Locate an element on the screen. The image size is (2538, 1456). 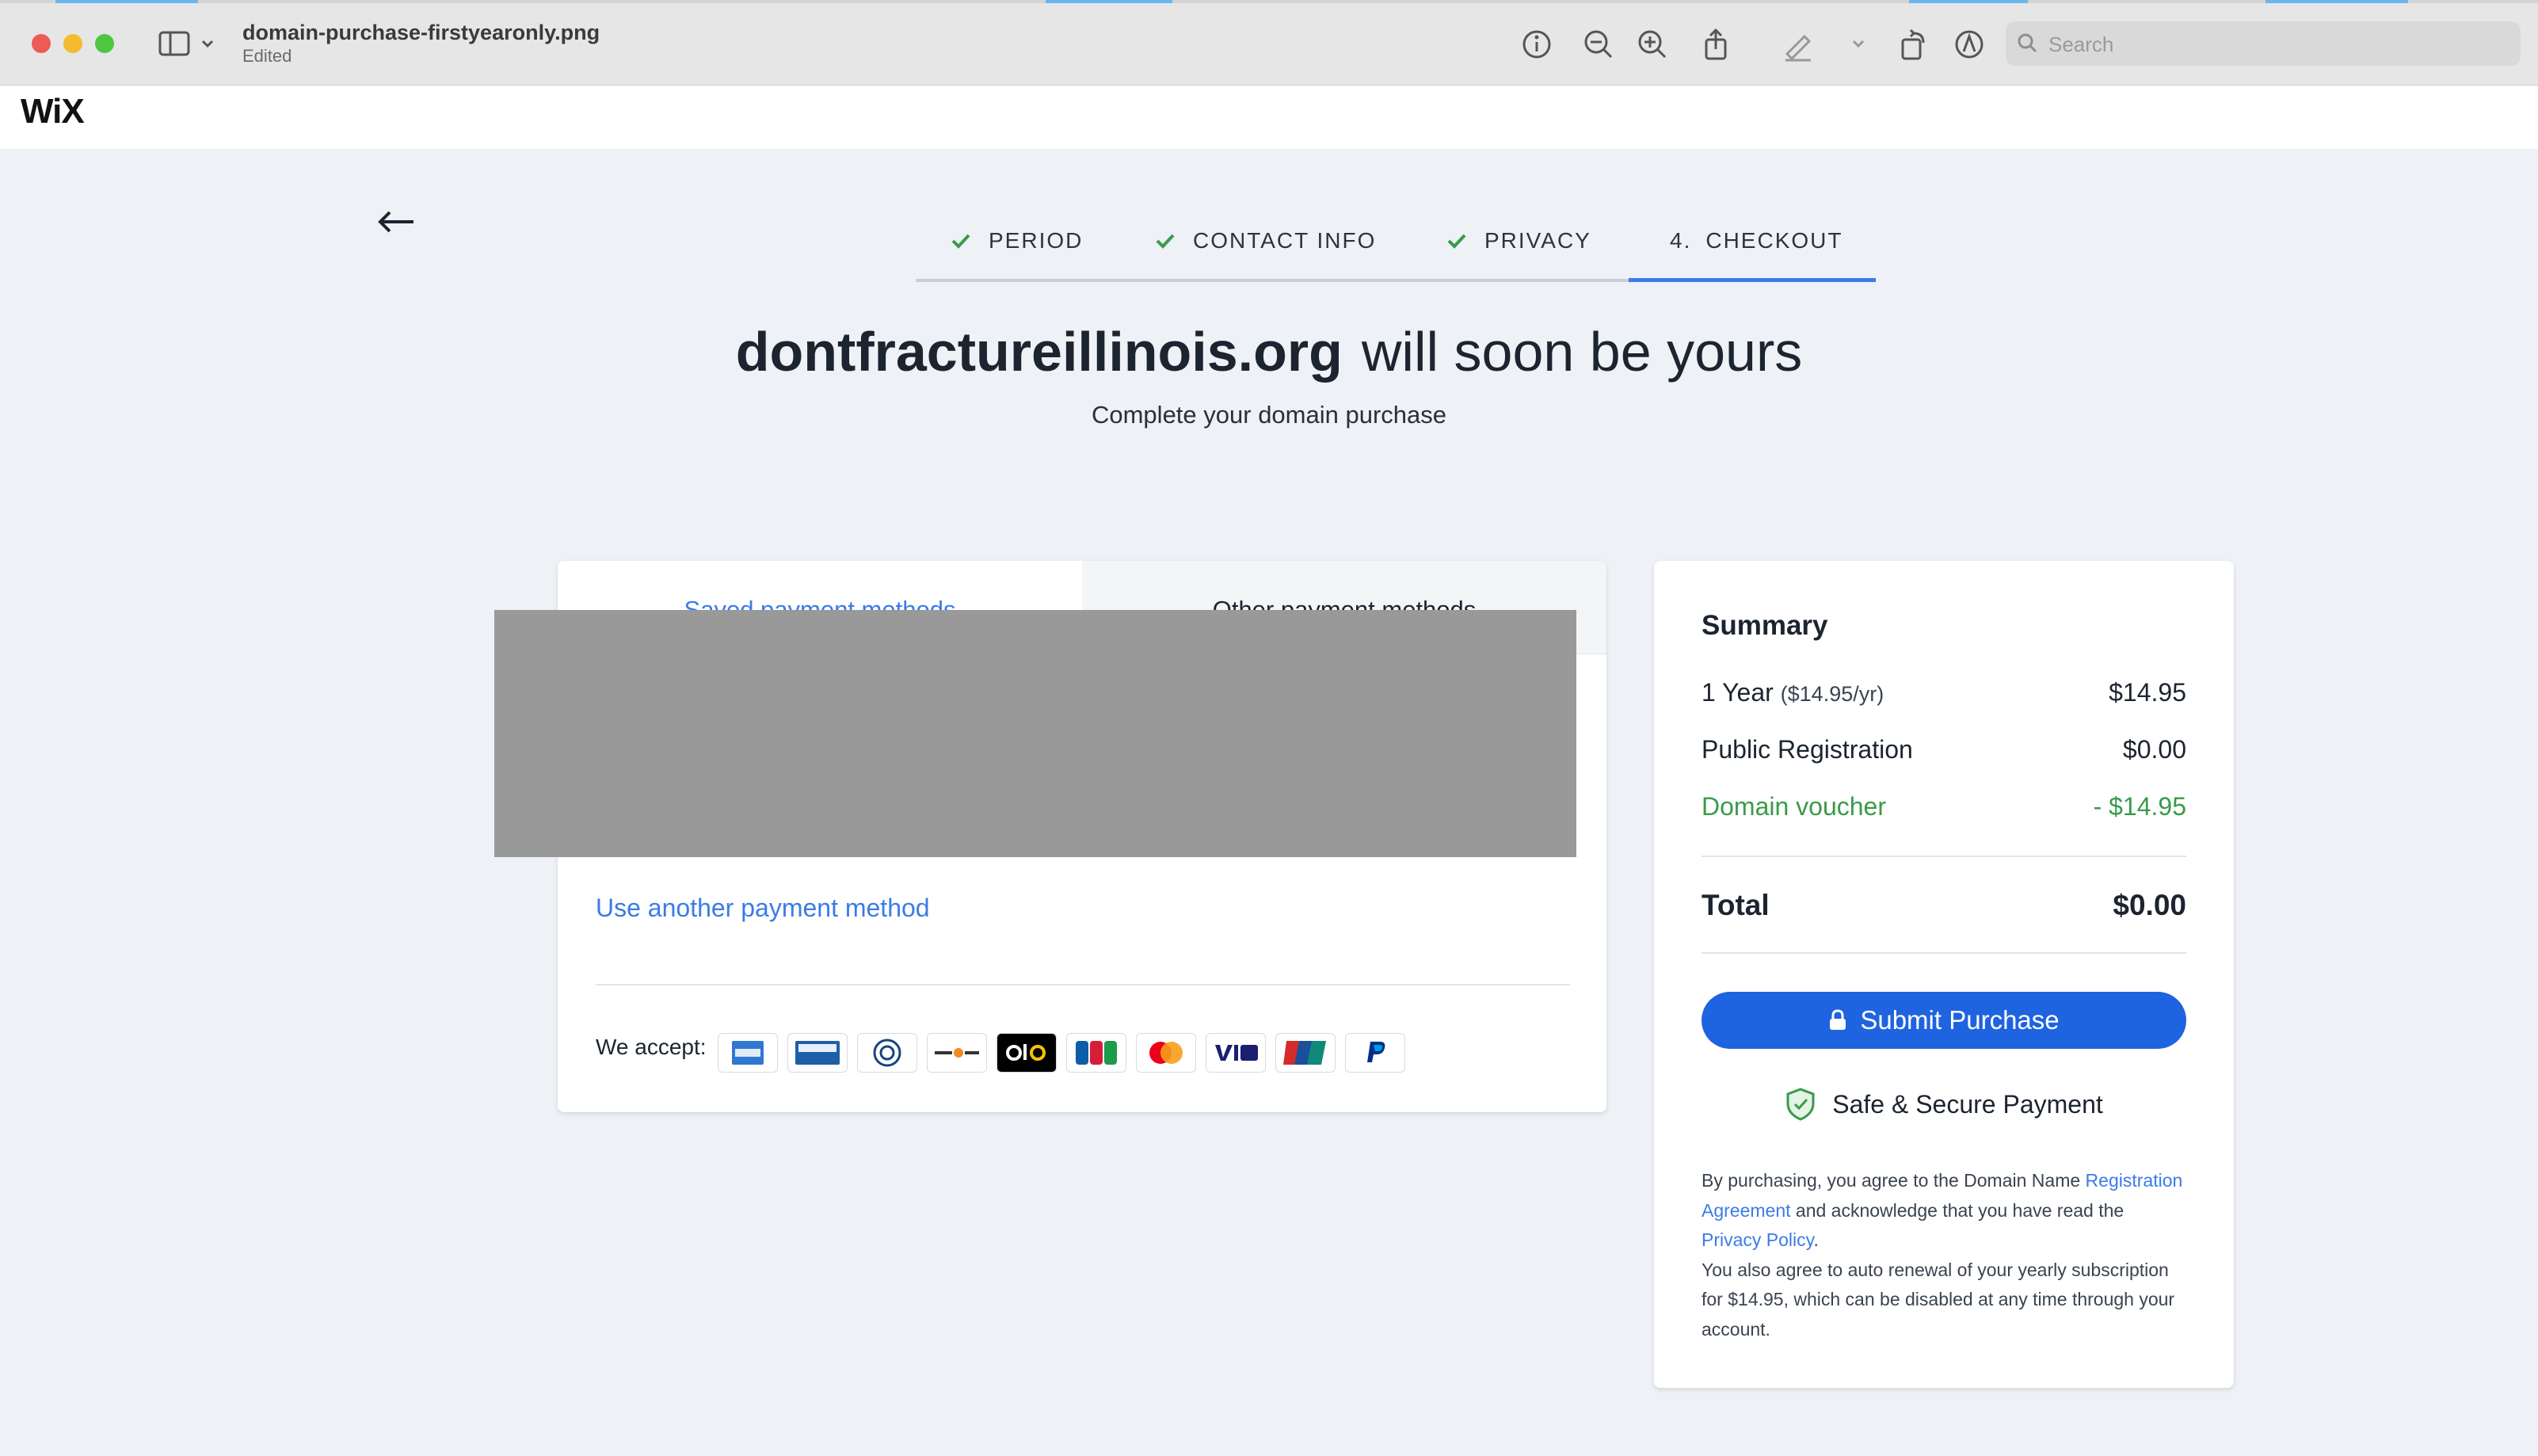
back-button is located at coordinates (397, 222).